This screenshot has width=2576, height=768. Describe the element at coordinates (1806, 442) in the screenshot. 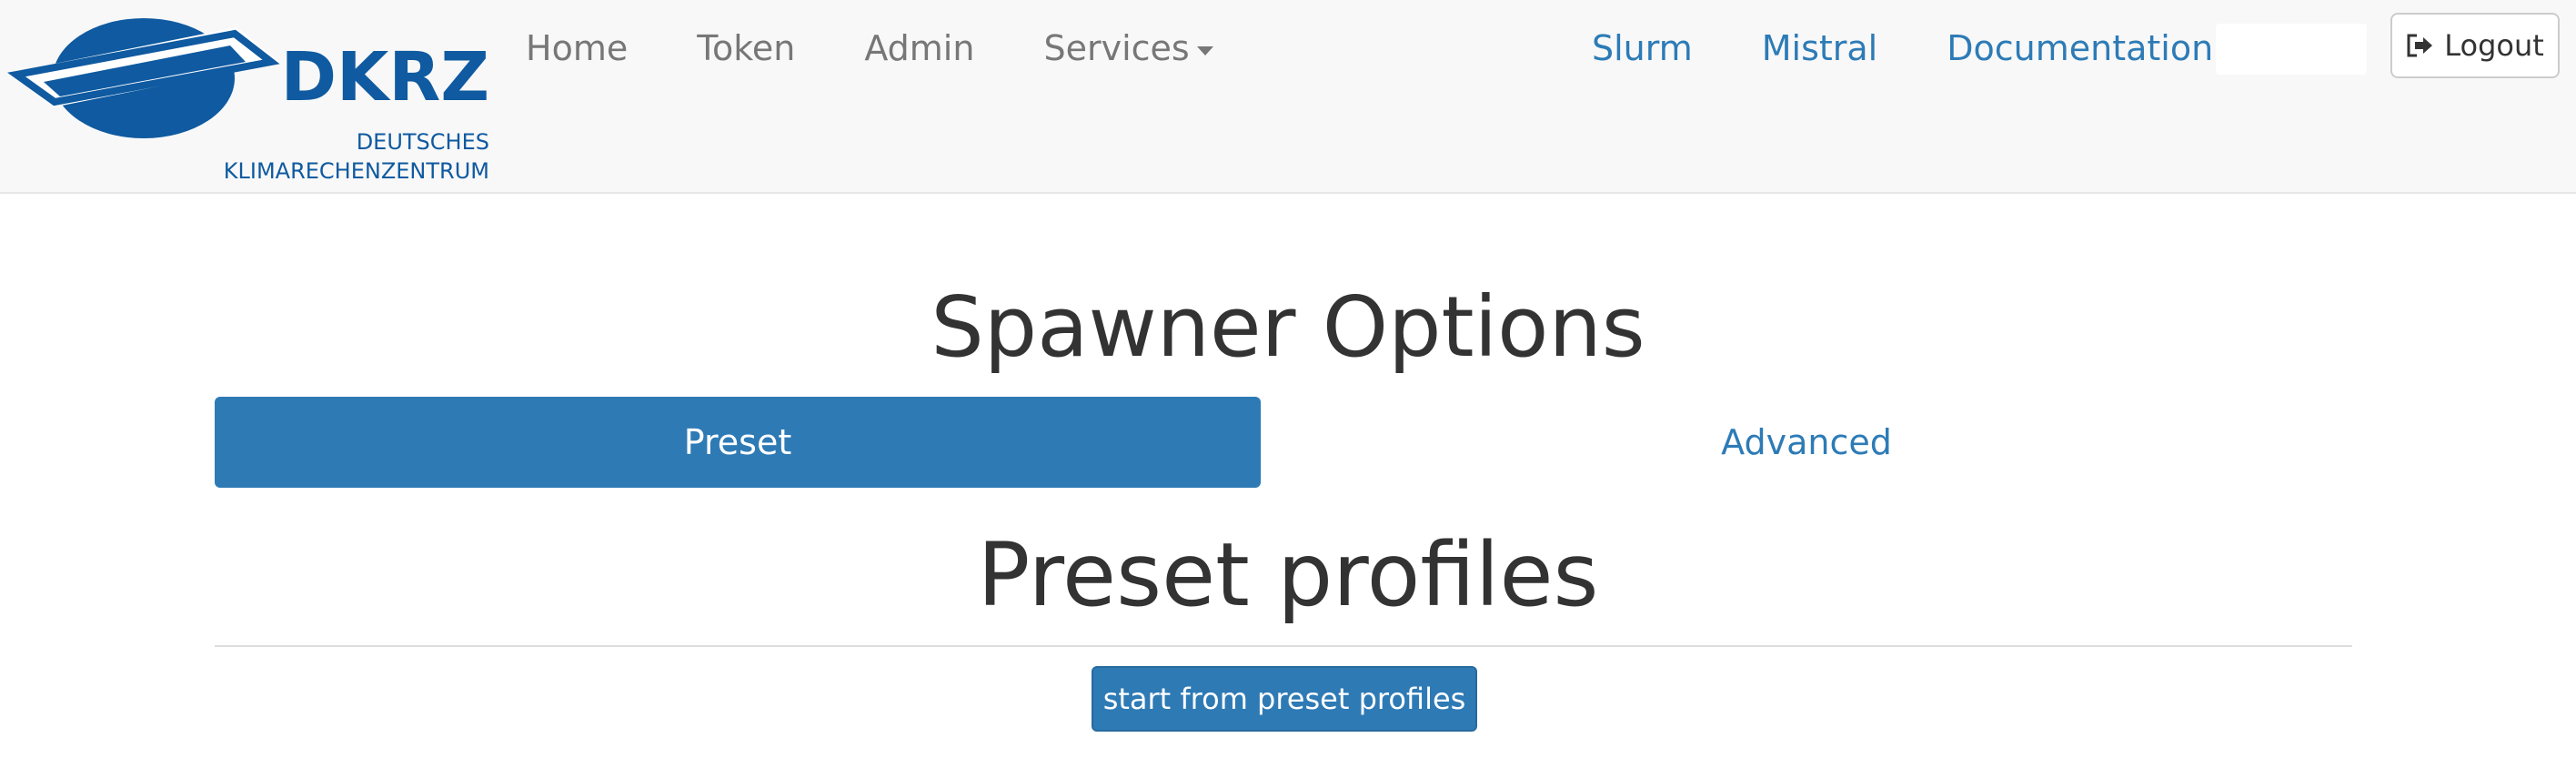

I see `tab-advanced: Advanced` at that location.